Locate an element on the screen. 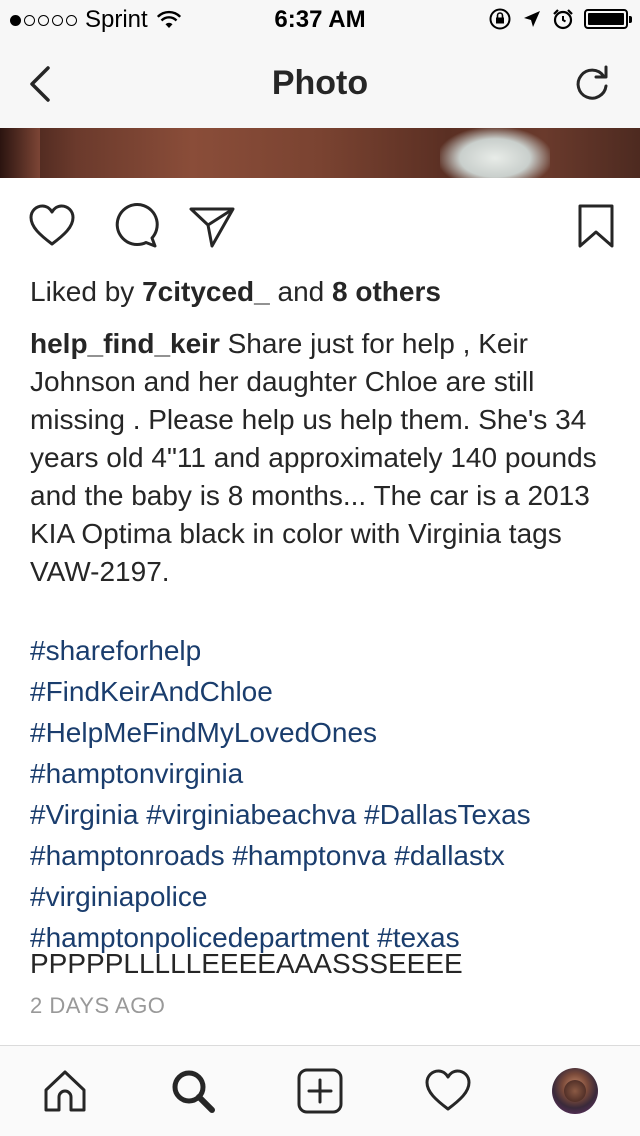  hashtag-link: #hamptonvirginia is located at coordinates (136, 773).